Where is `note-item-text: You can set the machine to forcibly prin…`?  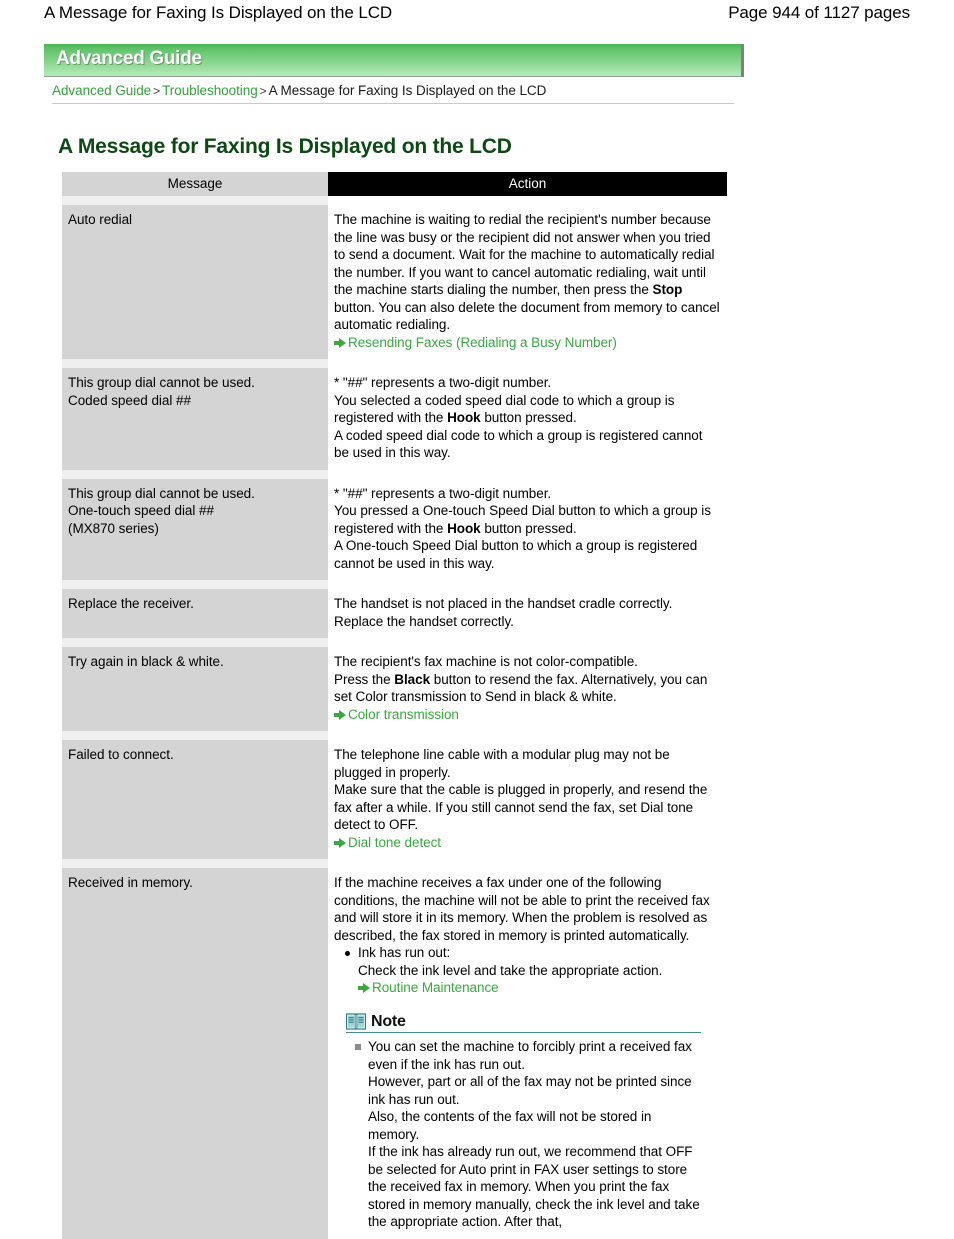
note-item-text: You can set the machine to forcibly prin… is located at coordinates (530, 1055).